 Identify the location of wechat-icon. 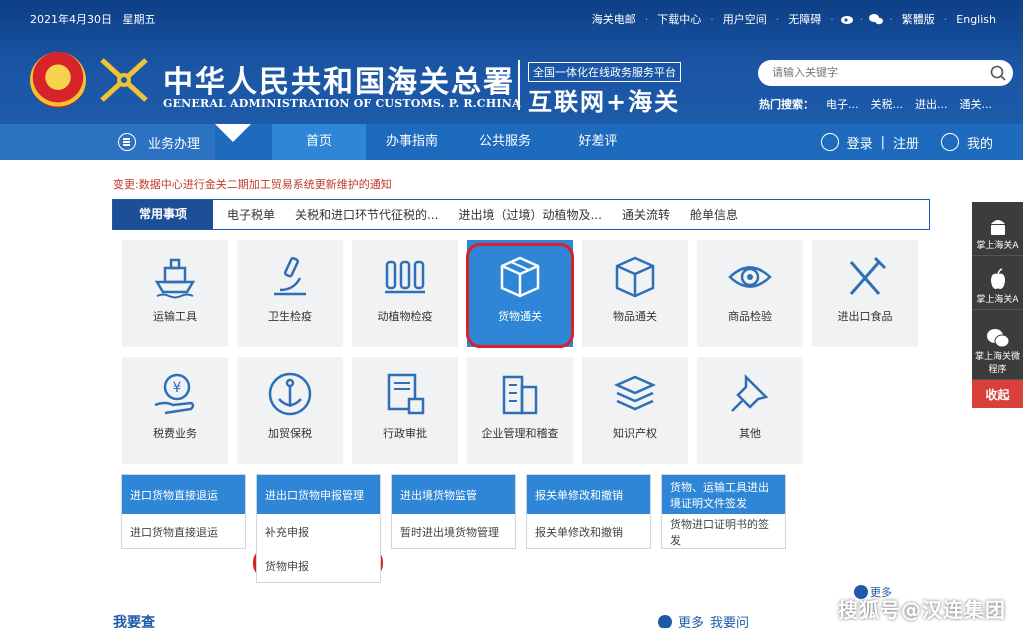
(876, 19).